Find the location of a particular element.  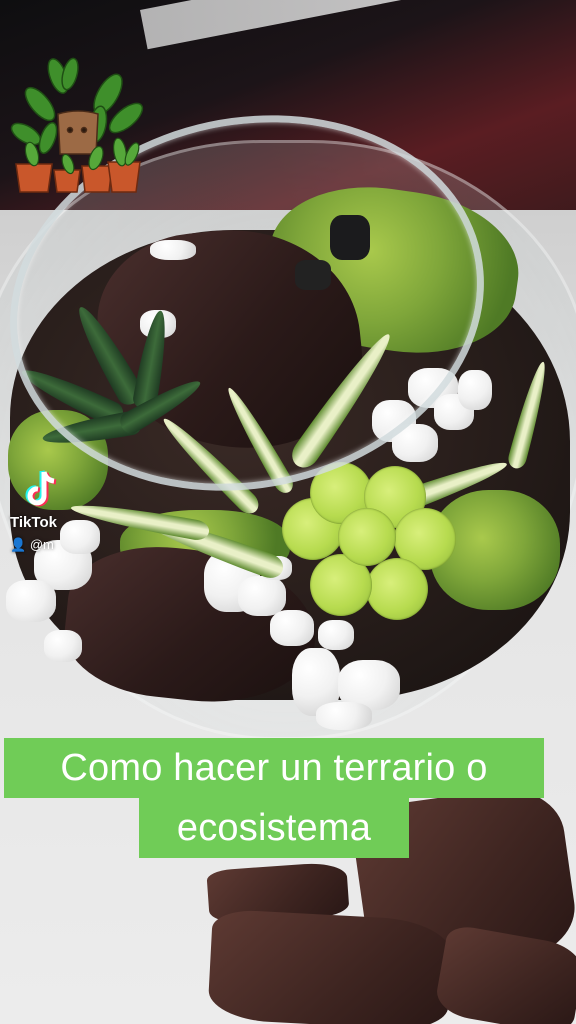

user-icon: 👤 is located at coordinates (18, 544).